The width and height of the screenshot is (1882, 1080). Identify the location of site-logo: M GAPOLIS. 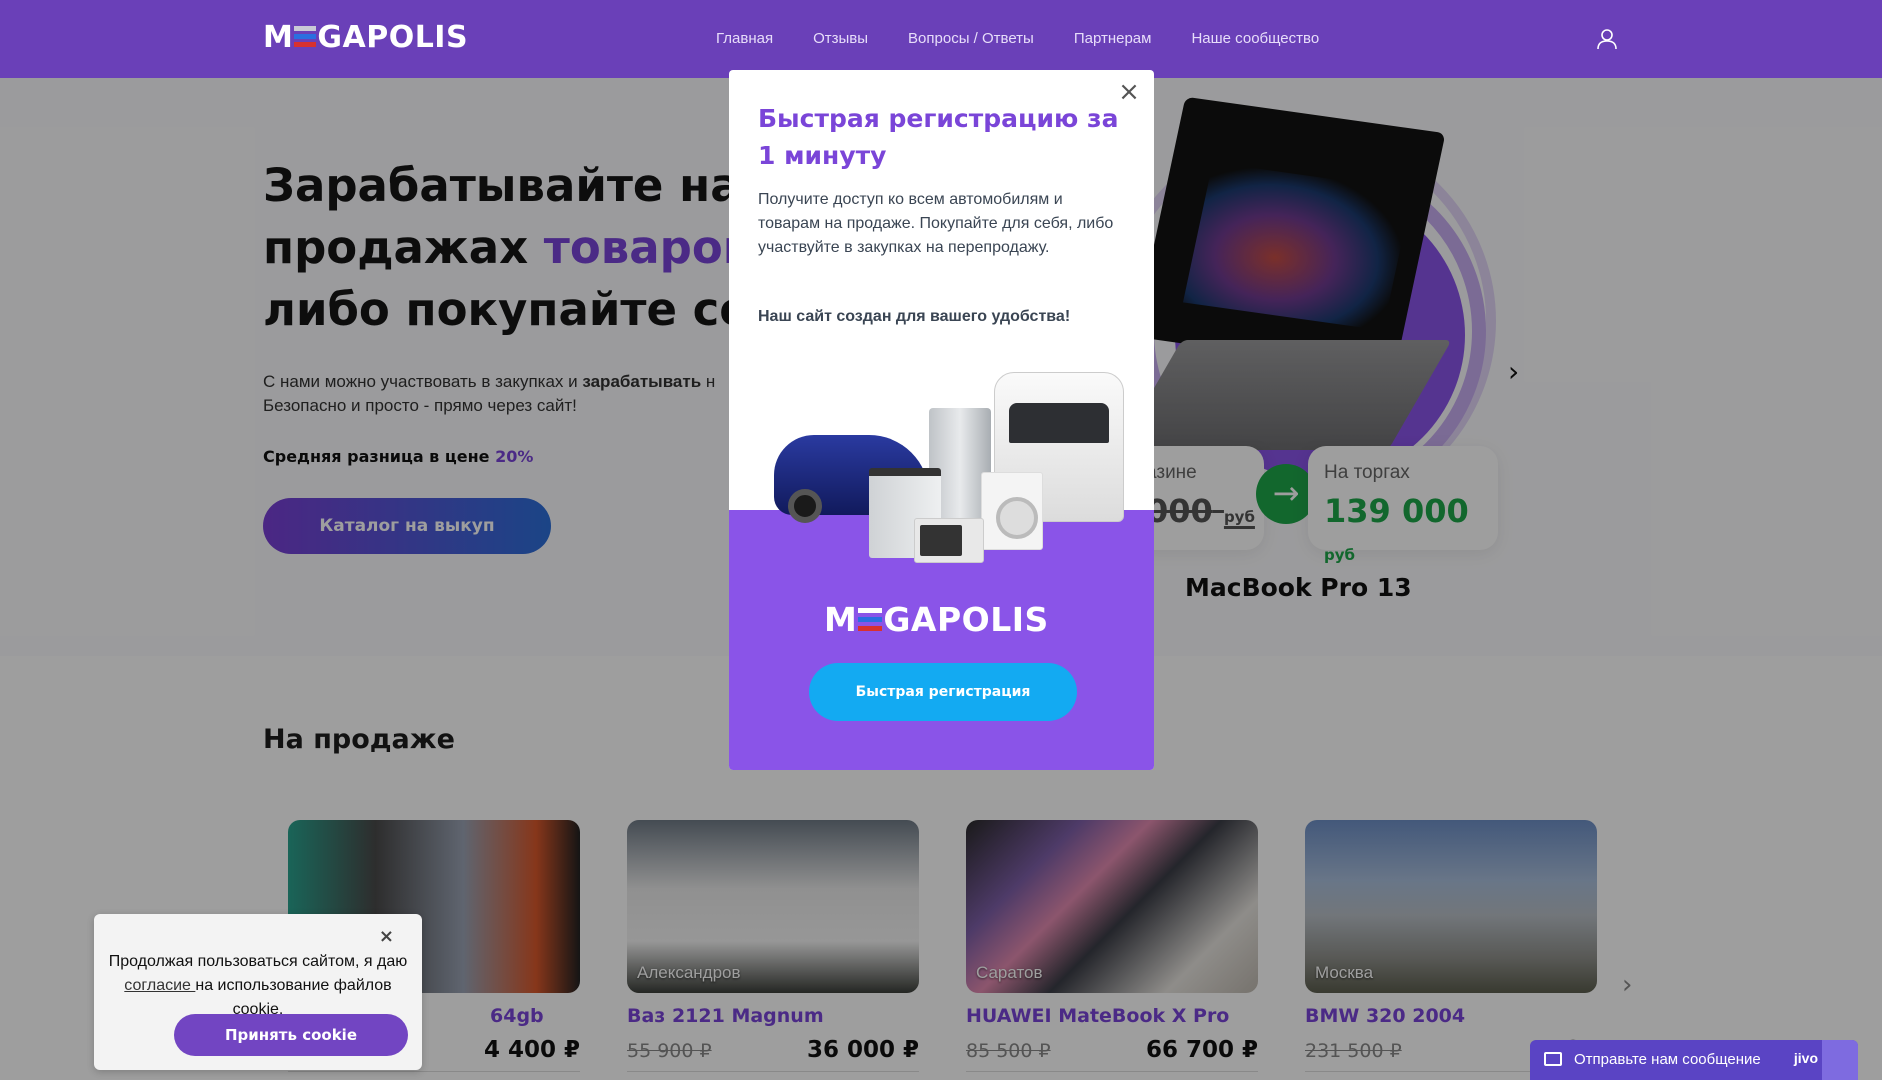
(365, 37).